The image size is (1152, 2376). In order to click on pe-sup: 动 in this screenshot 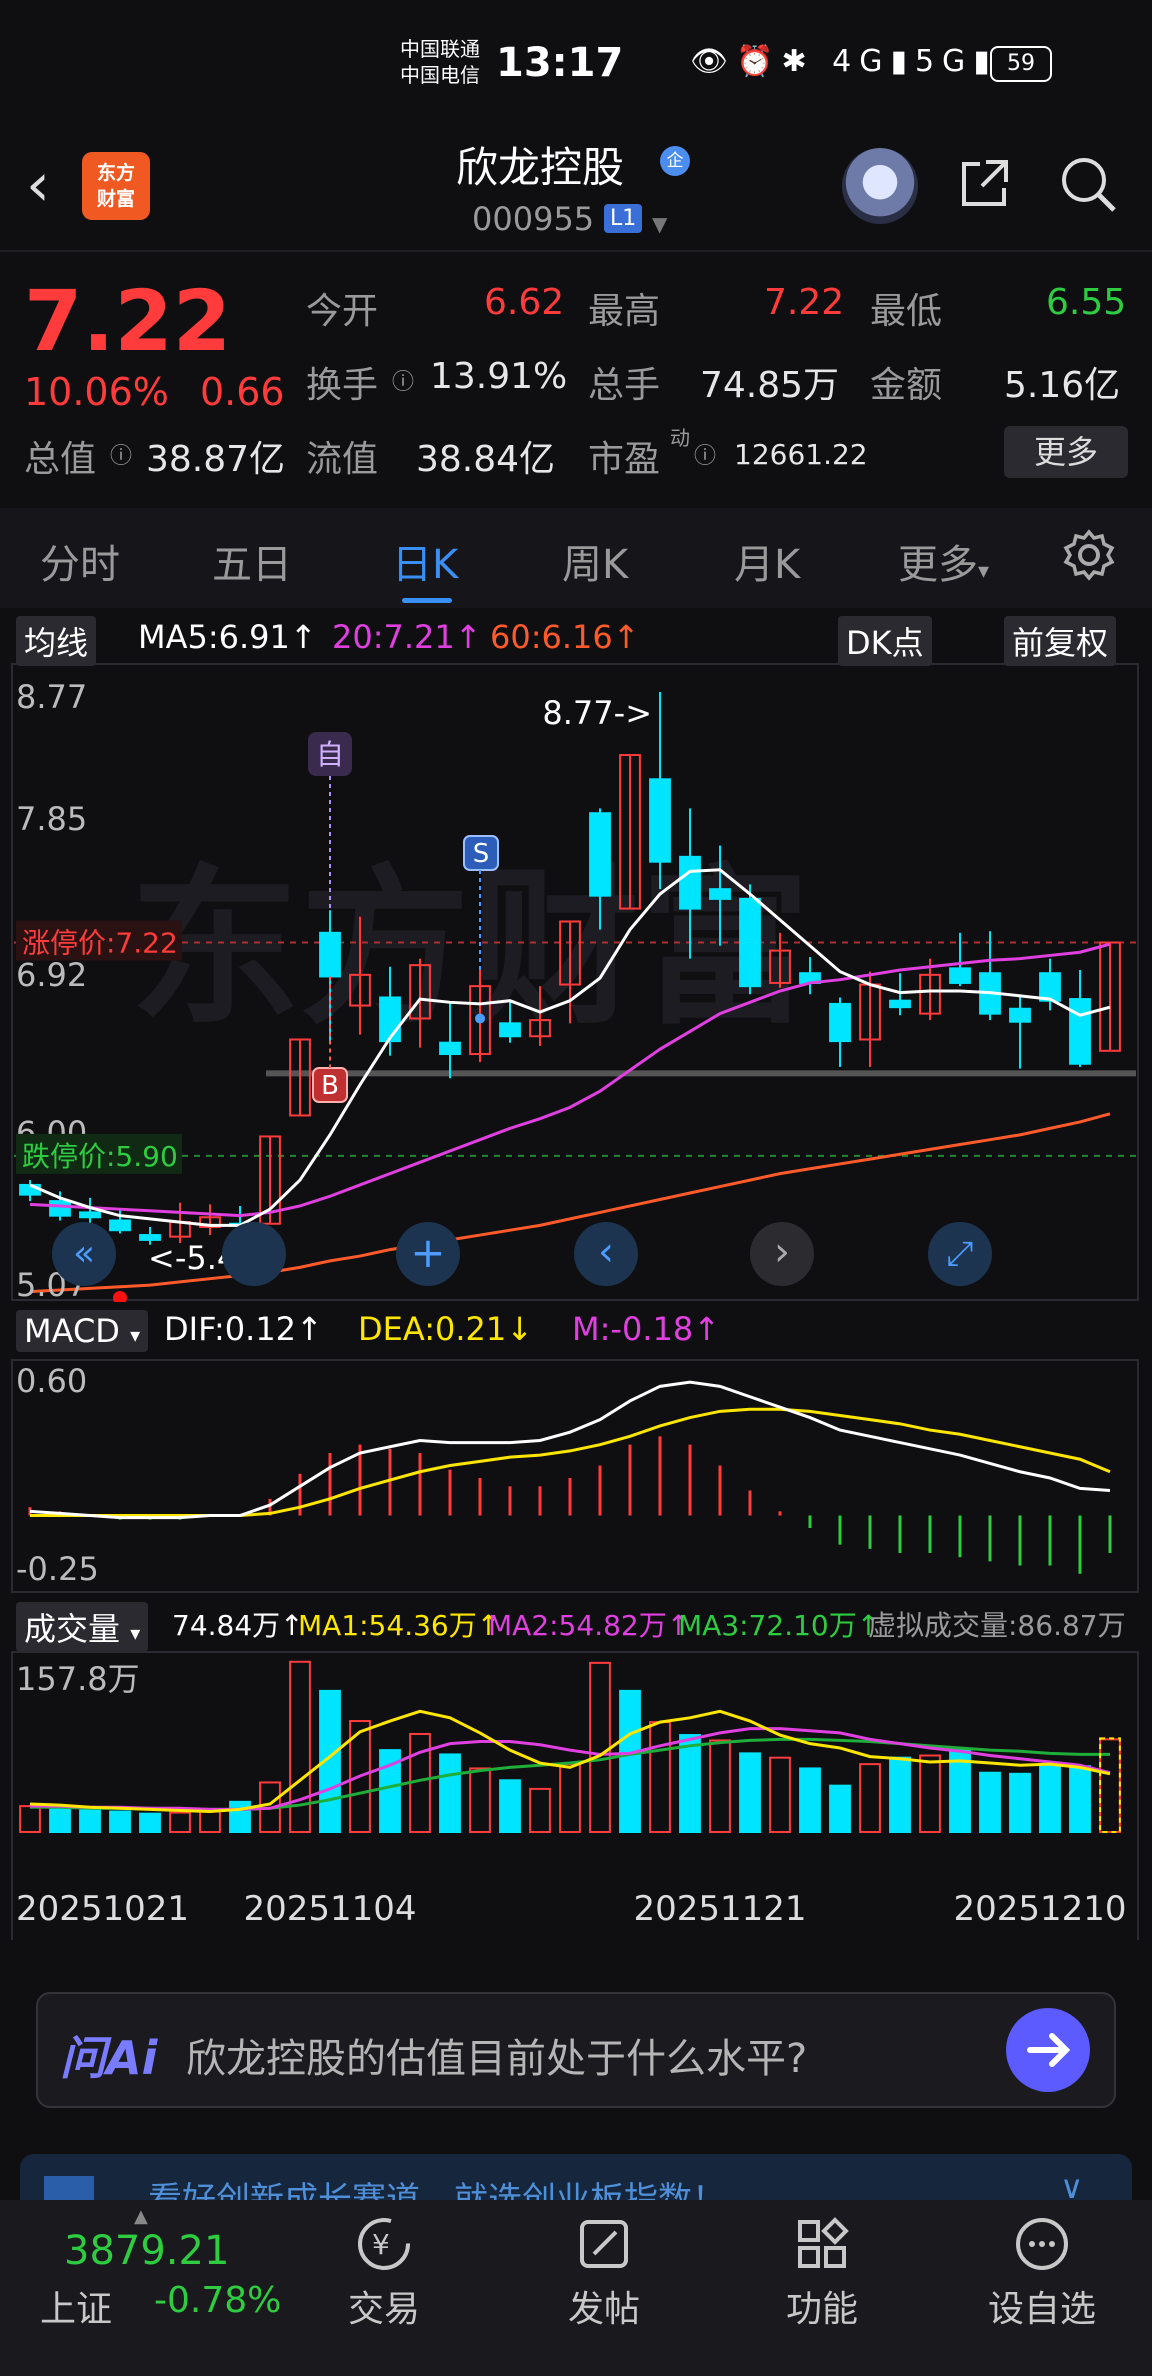, I will do `click(680, 438)`.